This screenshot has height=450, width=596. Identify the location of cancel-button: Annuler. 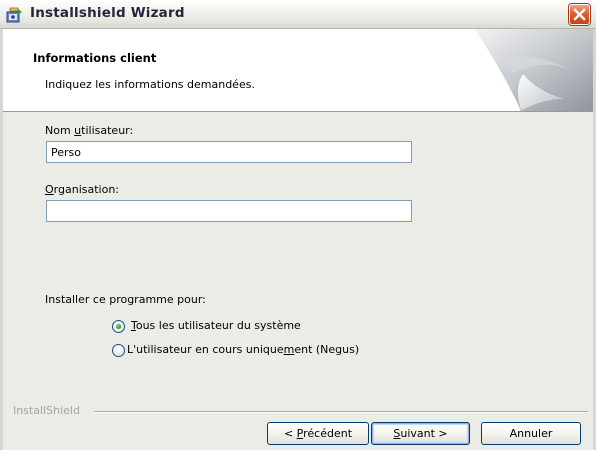
(531, 433).